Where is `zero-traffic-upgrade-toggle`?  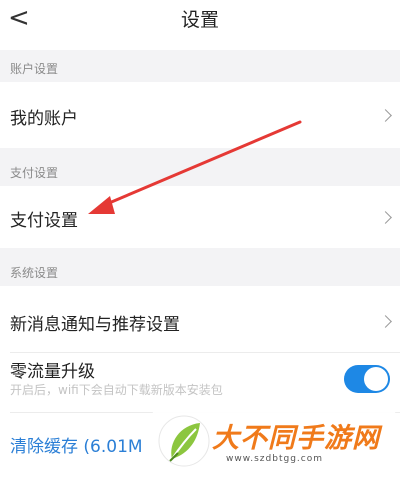 zero-traffic-upgrade-toggle is located at coordinates (367, 379).